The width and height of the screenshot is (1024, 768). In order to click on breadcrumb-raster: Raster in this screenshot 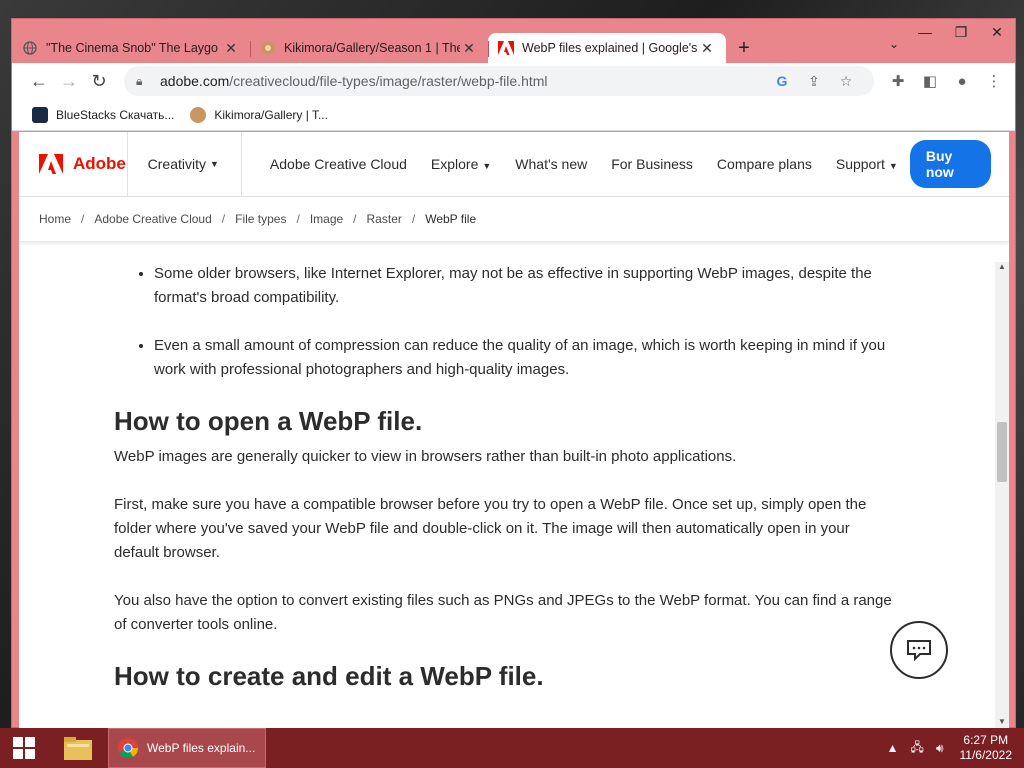, I will do `click(384, 219)`.